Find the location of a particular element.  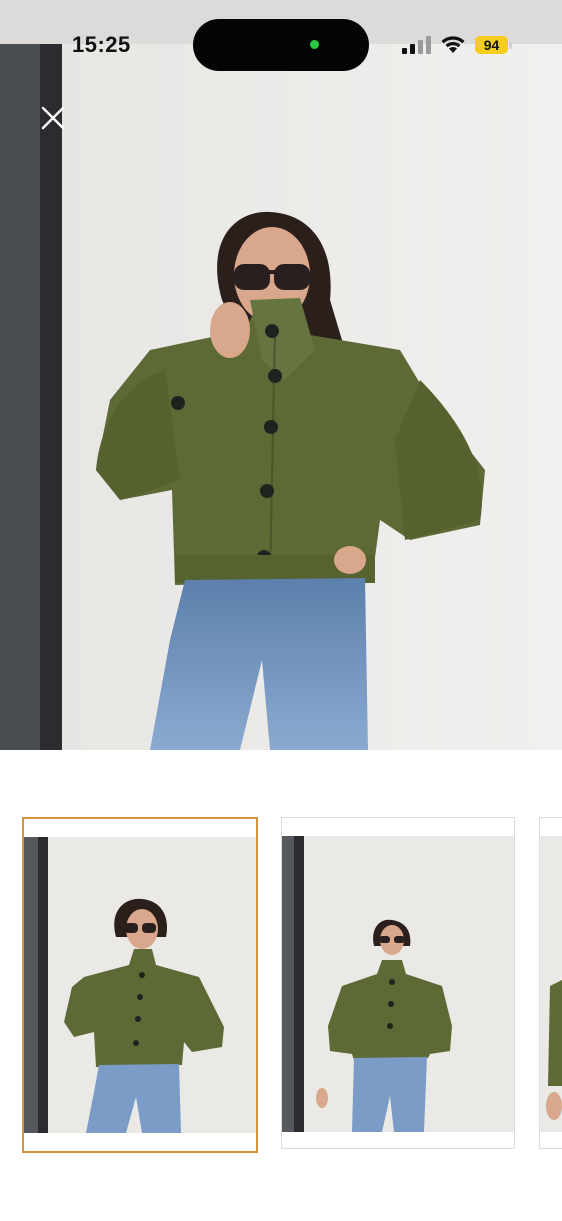

thumbnail-2-image is located at coordinates (398, 984).